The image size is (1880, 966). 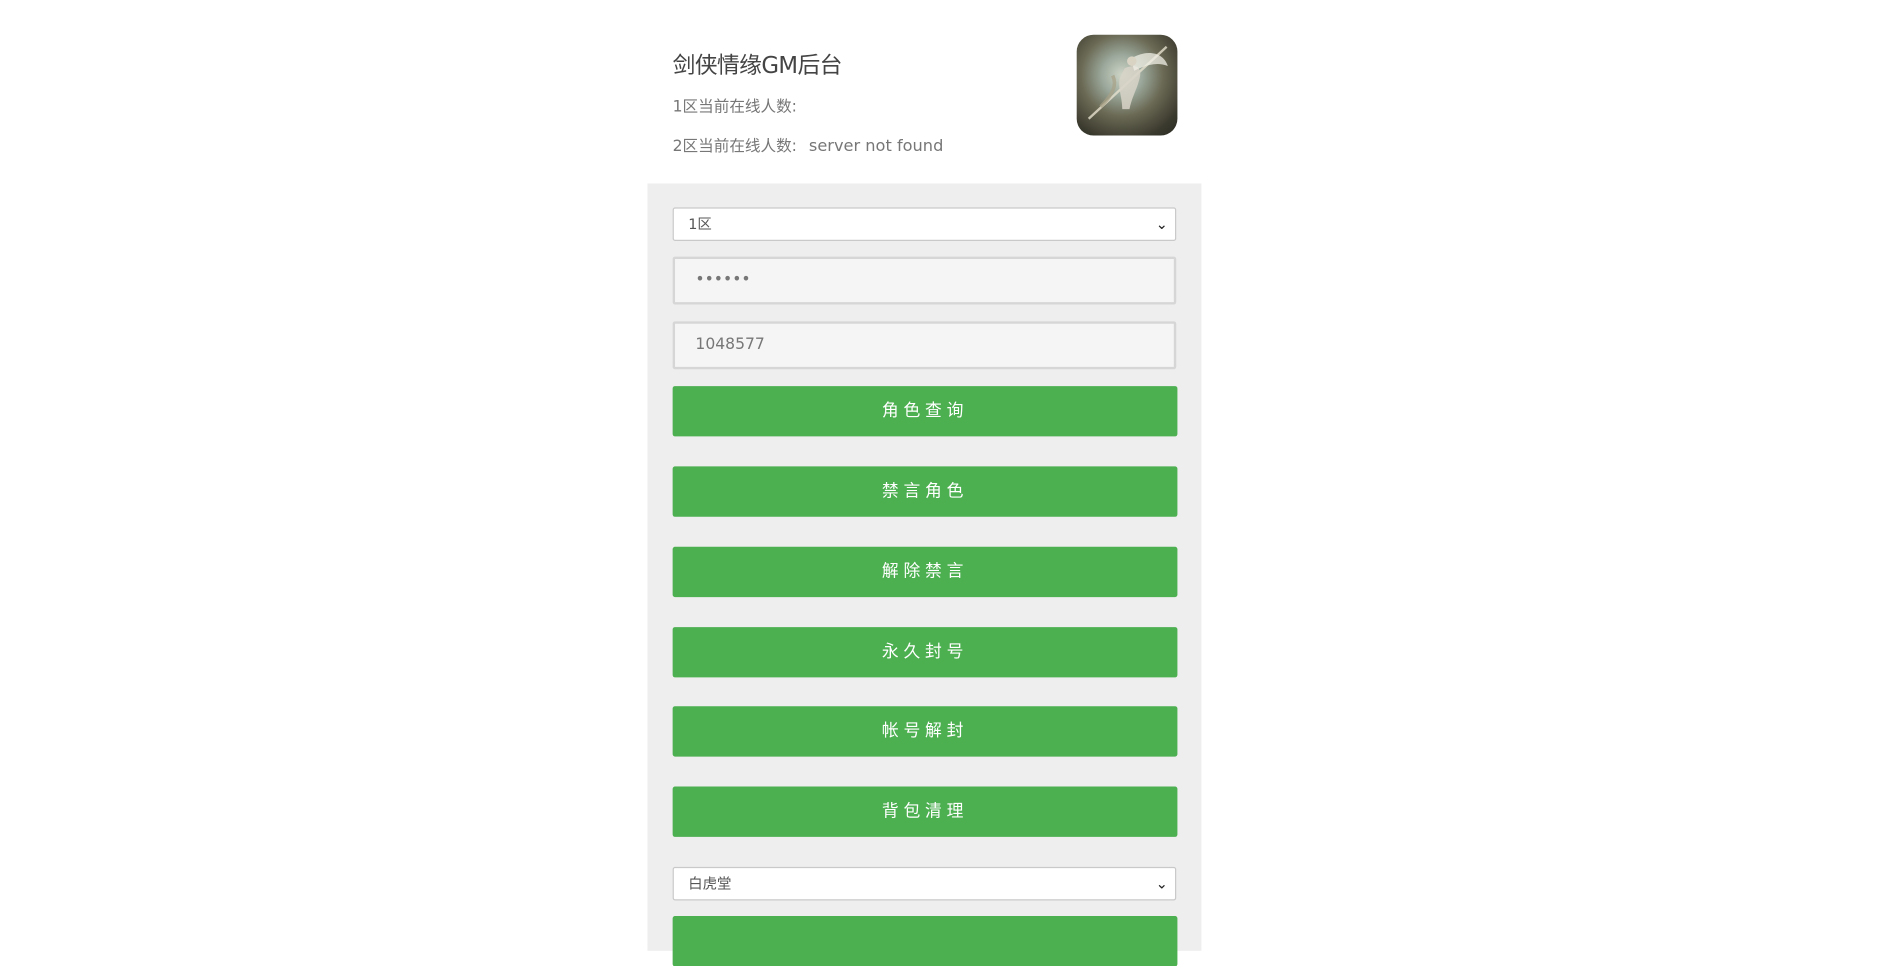 What do you see at coordinates (925, 491) in the screenshot?
I see `mute-role-button: 禁言角色` at bounding box center [925, 491].